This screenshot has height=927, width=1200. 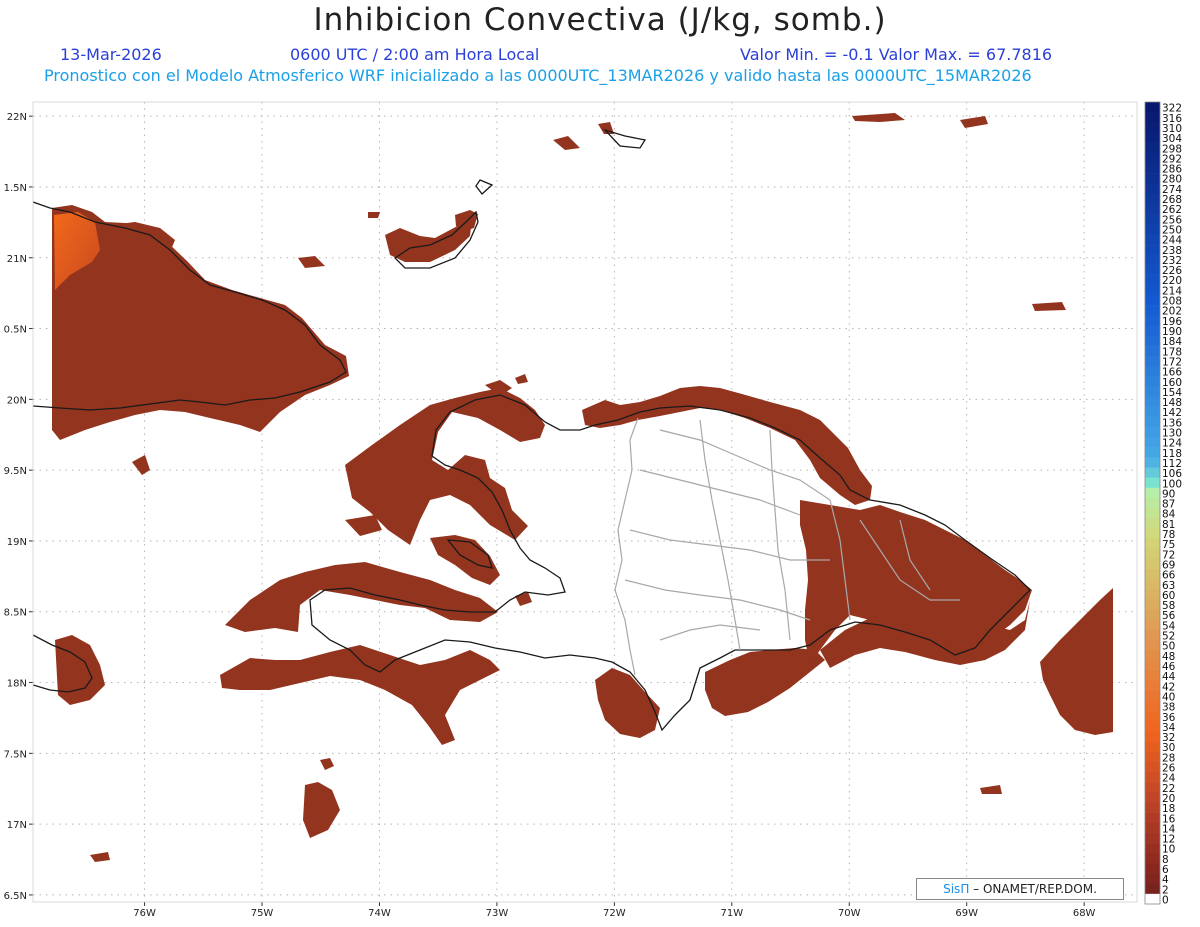 I want to click on lon-tick-label: 76W, so click(x=144, y=913).